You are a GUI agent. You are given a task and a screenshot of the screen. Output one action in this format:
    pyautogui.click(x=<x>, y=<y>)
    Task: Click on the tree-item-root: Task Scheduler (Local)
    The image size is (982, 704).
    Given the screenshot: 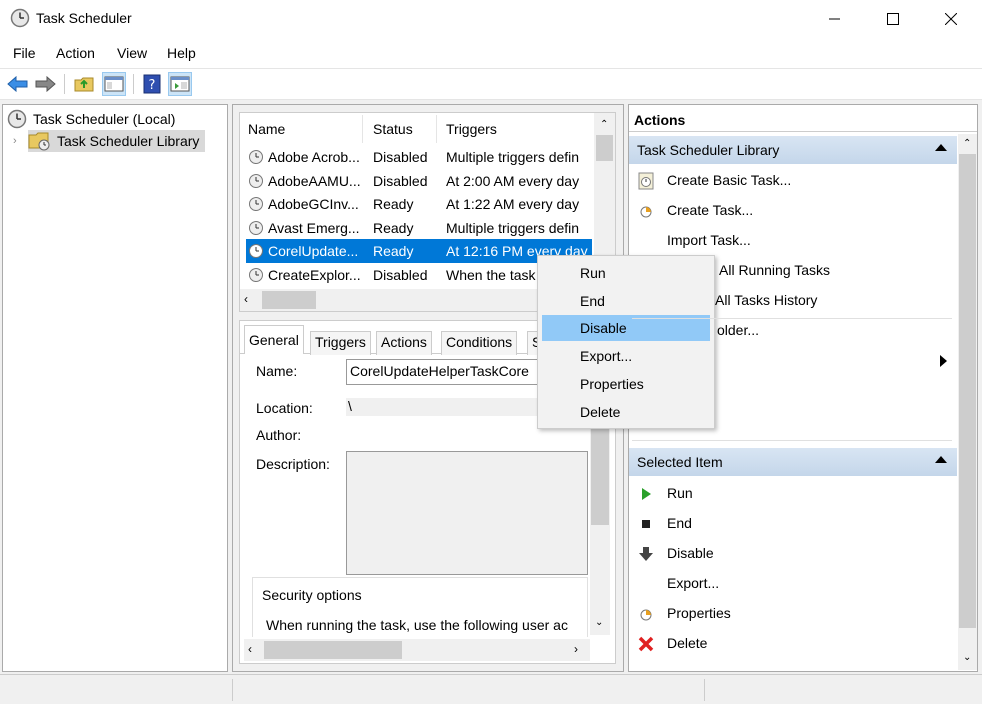 What is the action you would take?
    pyautogui.click(x=91, y=119)
    